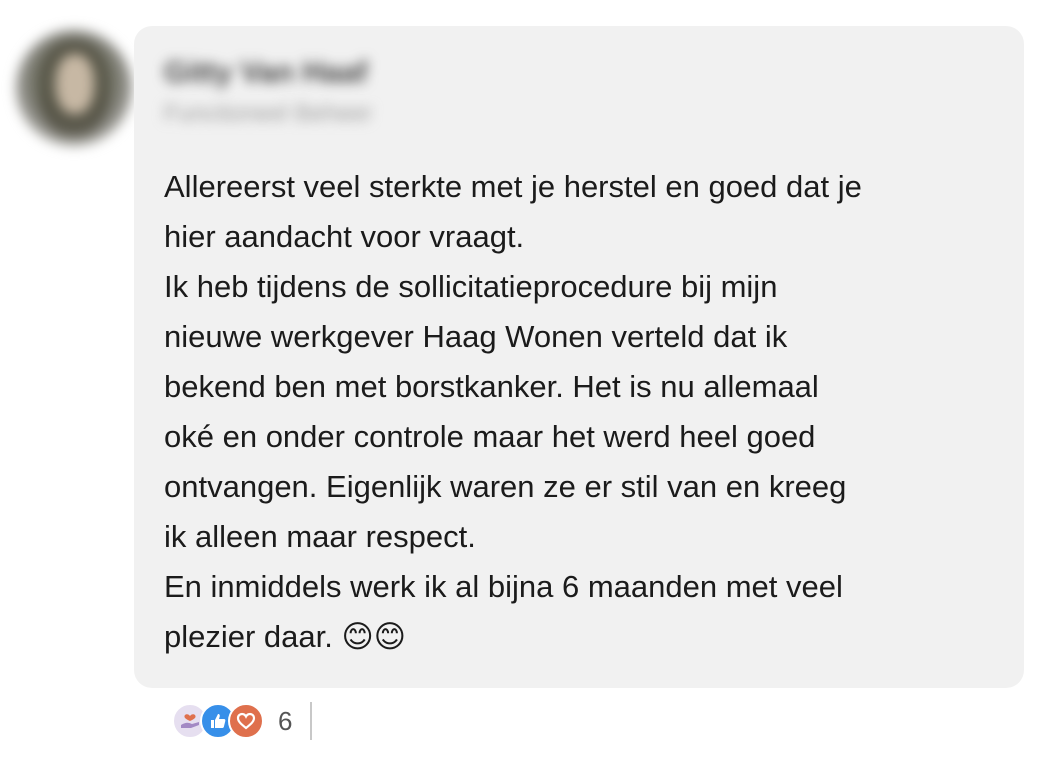 This screenshot has height=762, width=1046. Describe the element at coordinates (75, 84) in the screenshot. I see `avatar-face` at that location.